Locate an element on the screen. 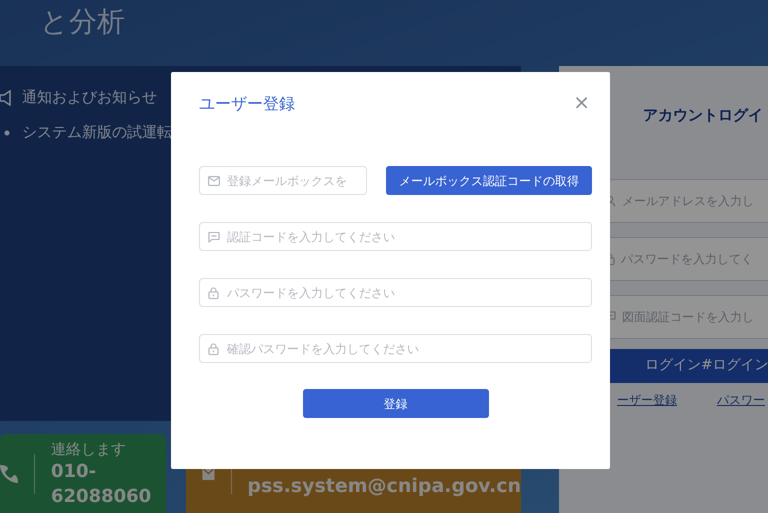  input-field: 確認パスワードを入力してください is located at coordinates (395, 348).